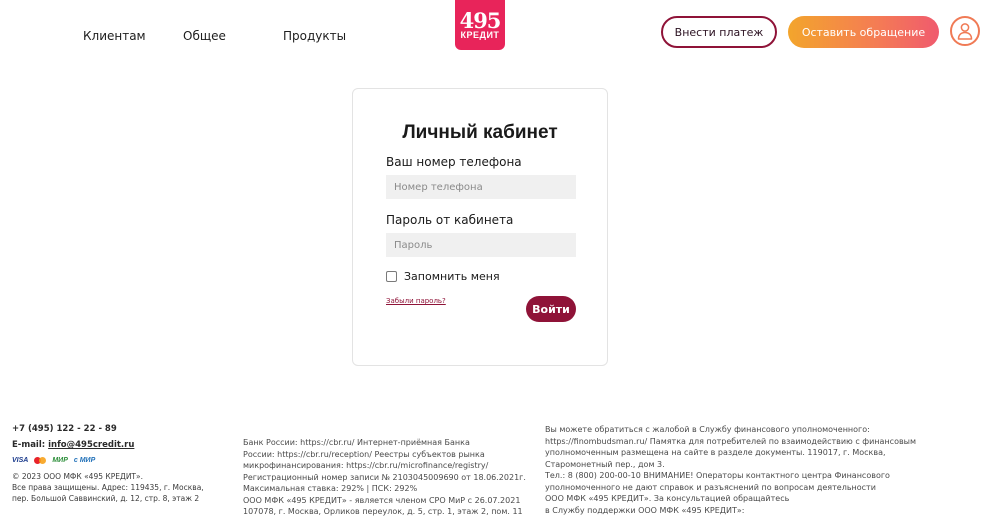 The height and width of the screenshot is (517, 985). I want to click on nav-link-products: Продукты, so click(314, 36).